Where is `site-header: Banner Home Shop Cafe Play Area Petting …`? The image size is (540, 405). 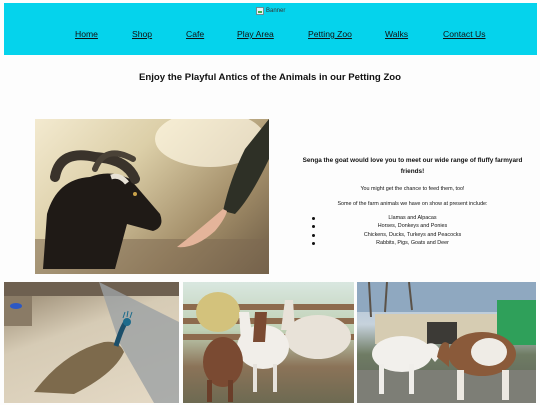
site-header: Banner Home Shop Cafe Play Area Petting … is located at coordinates (270, 29).